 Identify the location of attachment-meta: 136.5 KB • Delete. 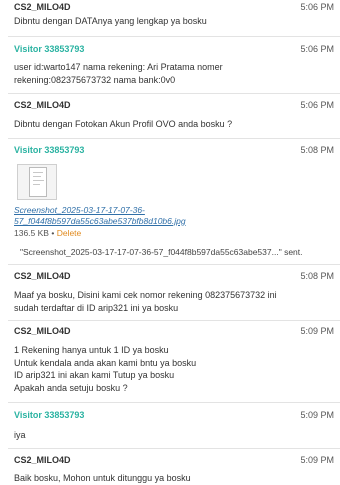
(47, 233).